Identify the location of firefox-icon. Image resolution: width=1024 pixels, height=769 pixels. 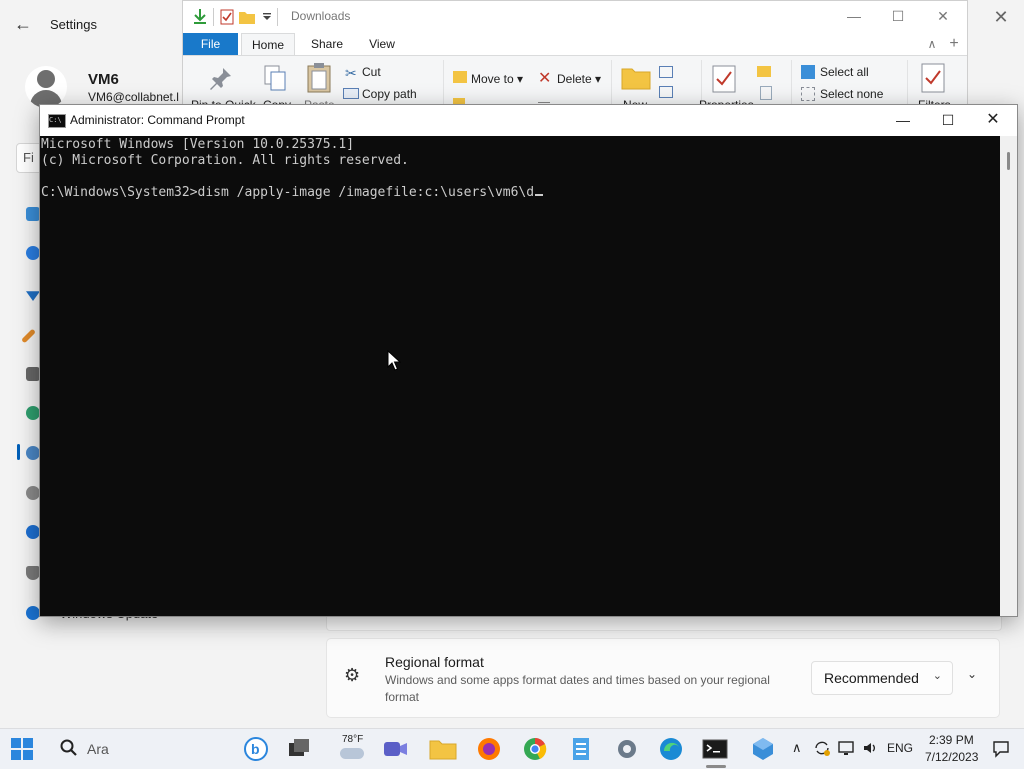
(489, 749).